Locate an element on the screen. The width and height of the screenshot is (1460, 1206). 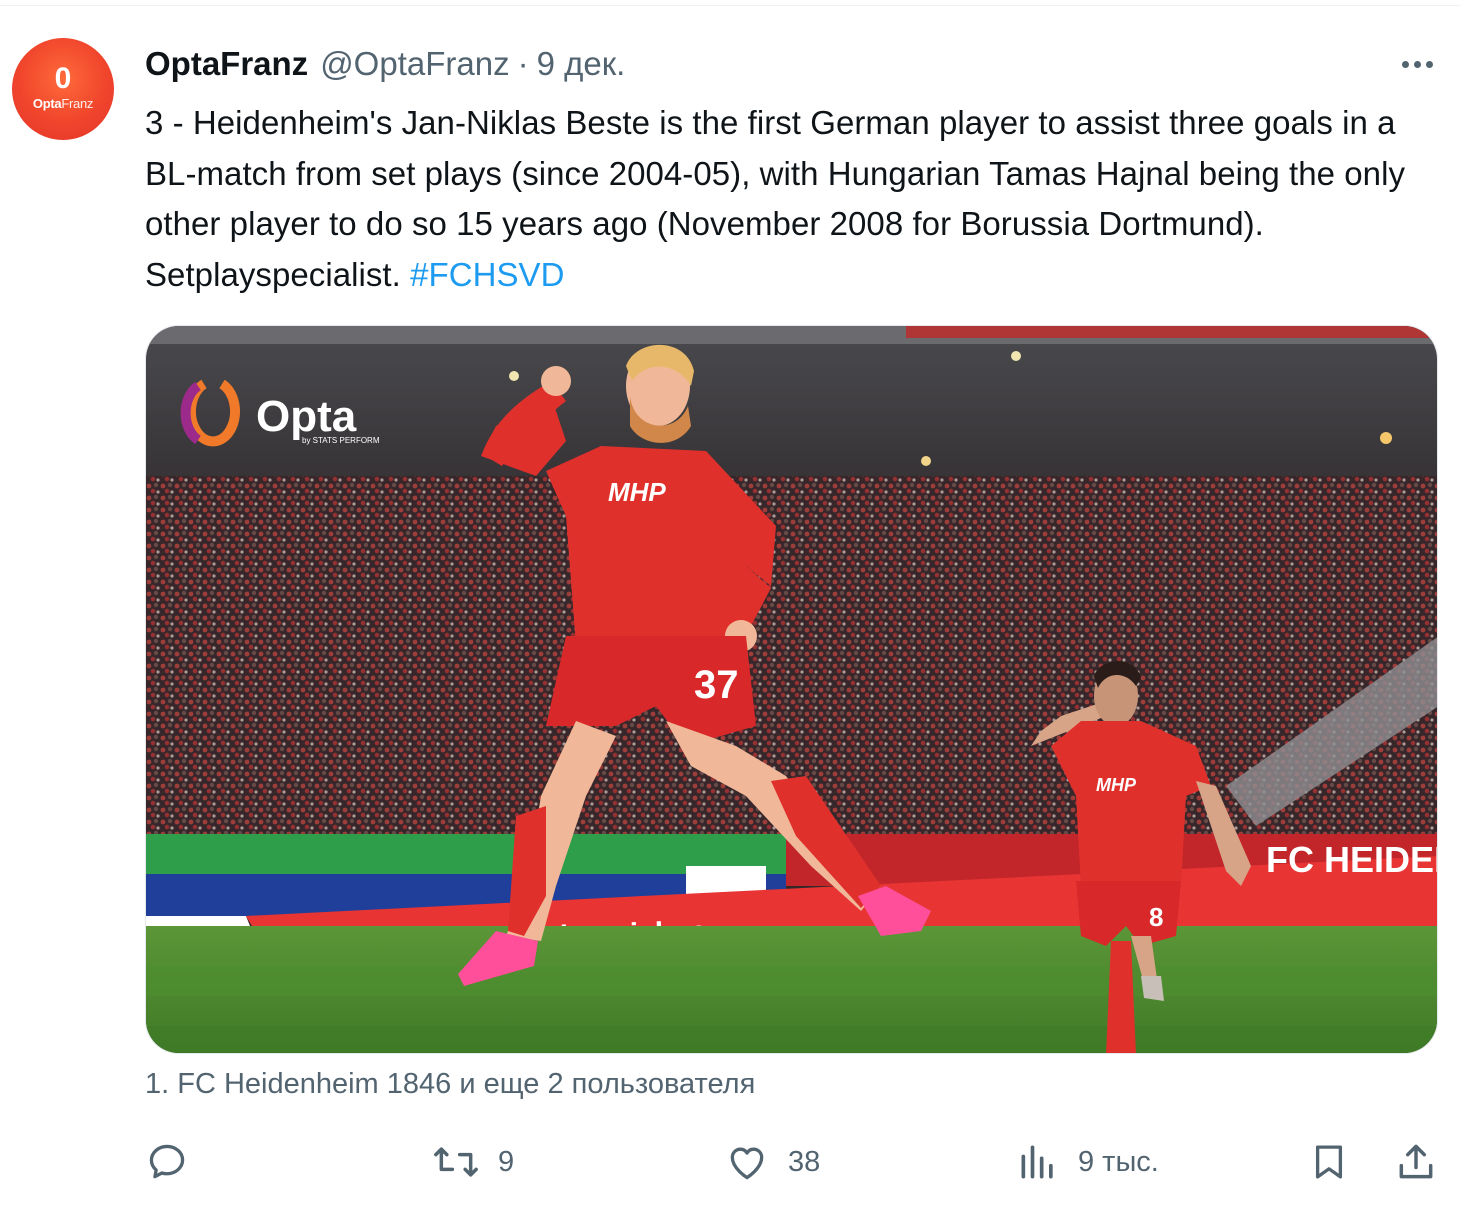
author-handle: @OptaFranz is located at coordinates (414, 64).